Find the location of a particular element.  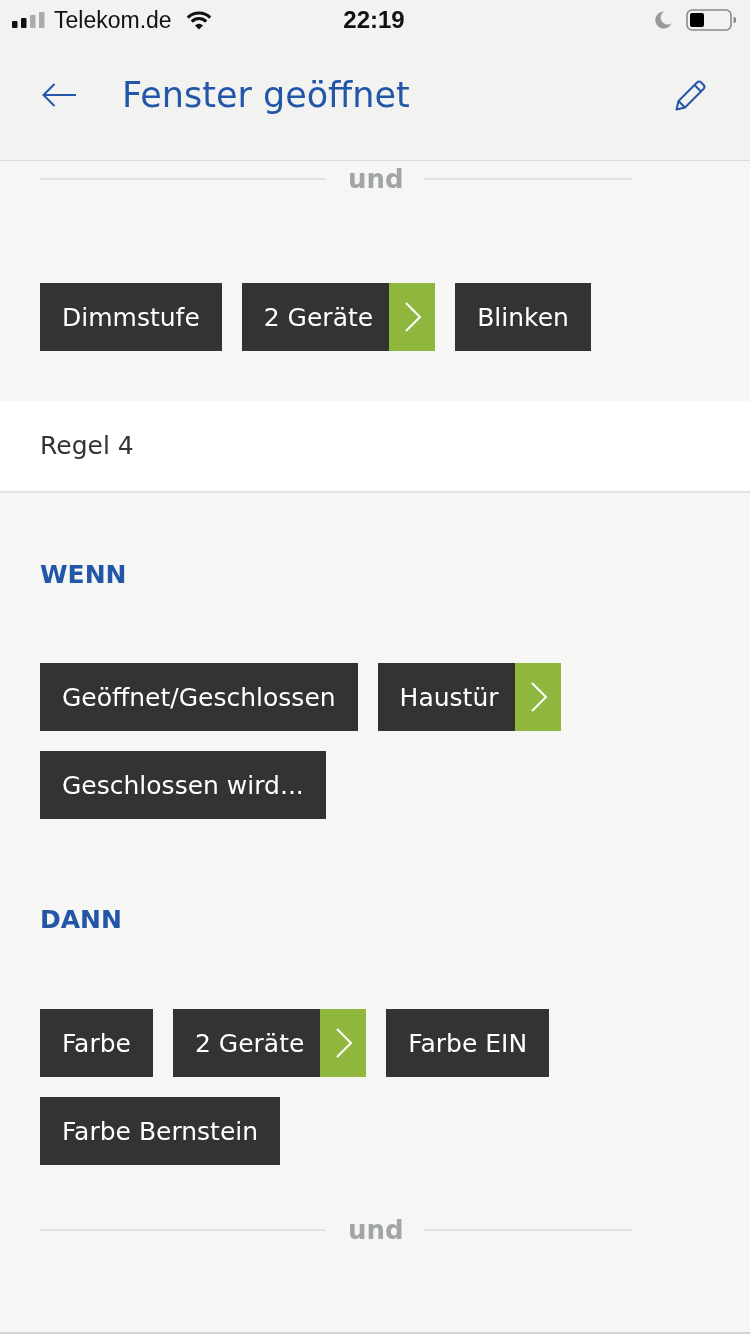

battery-icon is located at coordinates (711, 20).